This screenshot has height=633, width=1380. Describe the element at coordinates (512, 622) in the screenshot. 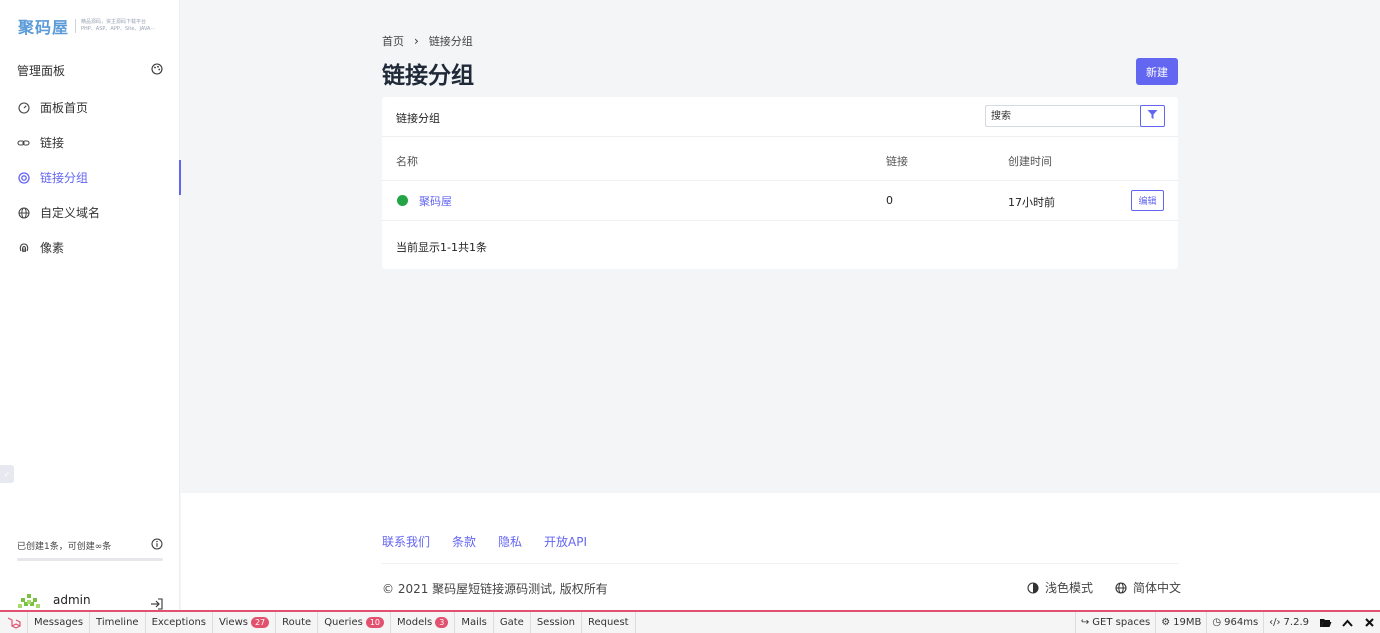

I see `debug-tab-gate: Gate` at that location.